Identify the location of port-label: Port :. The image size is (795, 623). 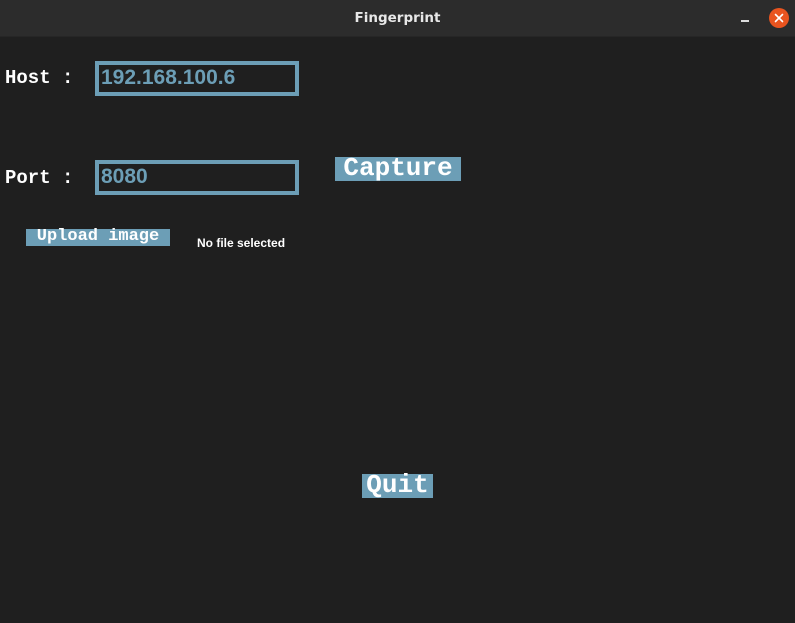
(39, 178).